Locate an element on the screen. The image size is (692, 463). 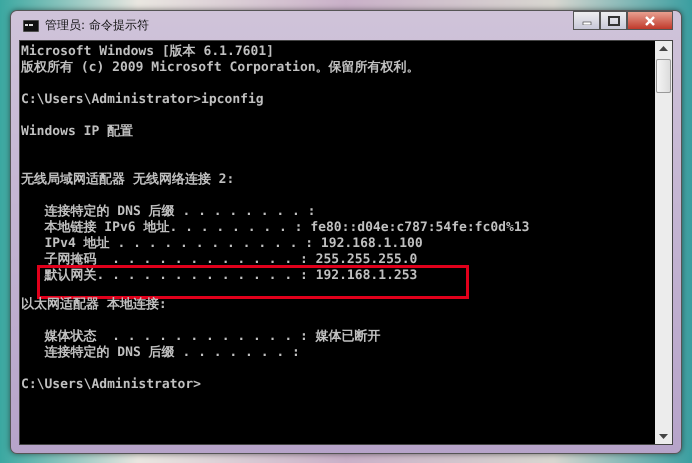
console-line: 连接特定的 DNS 后缀 . . . . . . . . : is located at coordinates (179, 212).